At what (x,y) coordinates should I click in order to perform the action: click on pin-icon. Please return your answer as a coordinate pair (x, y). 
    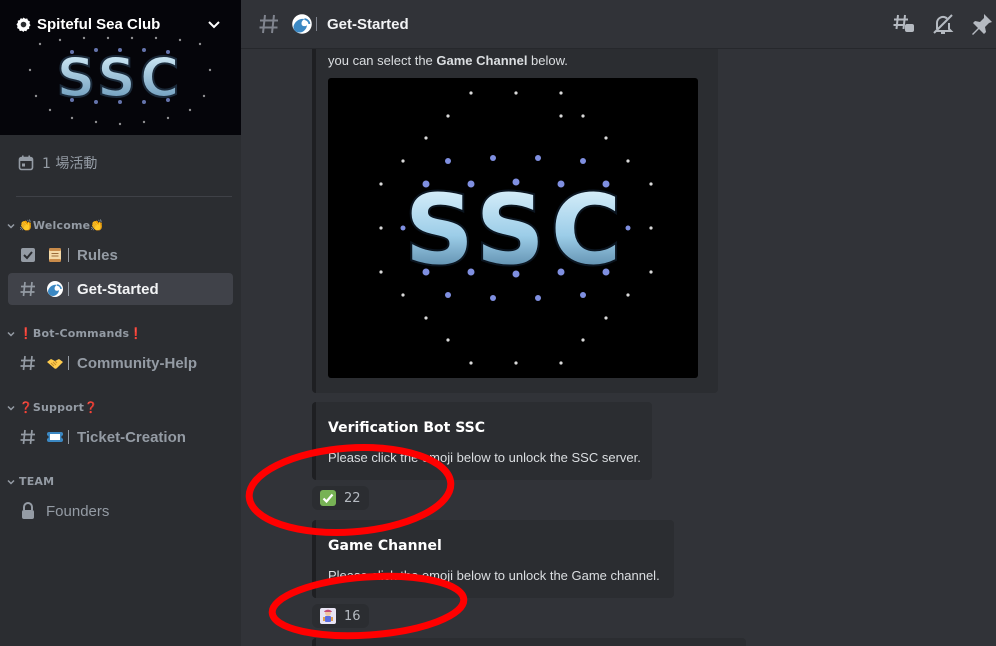
    Looking at the image, I should click on (982, 24).